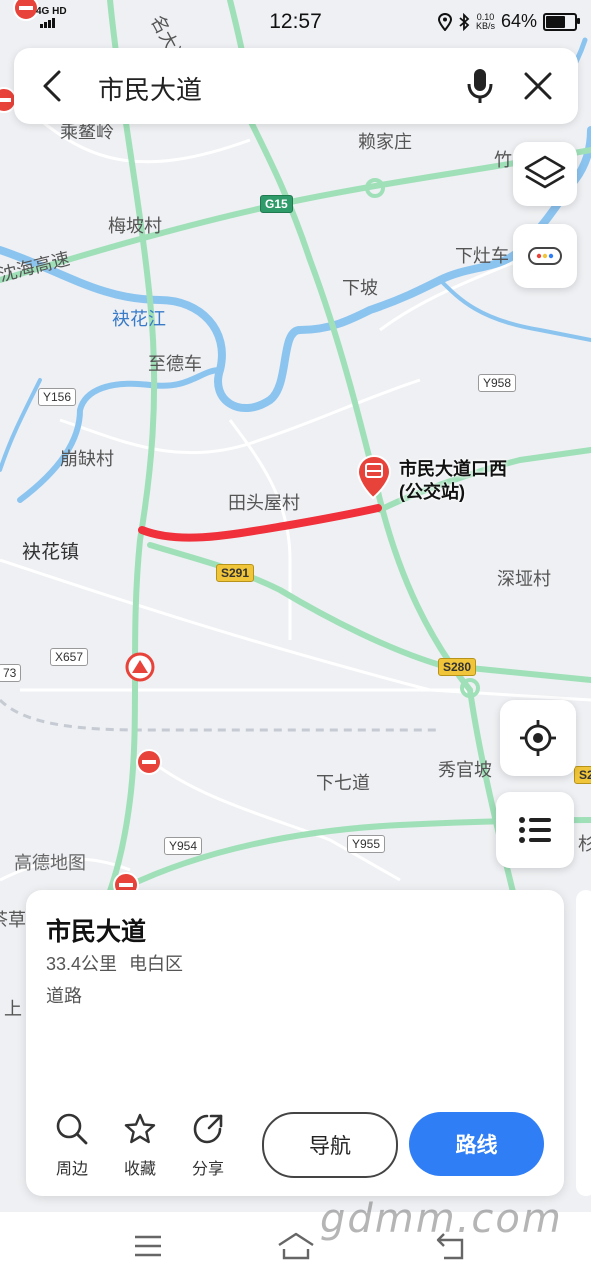 Image resolution: width=591 pixels, height=1280 pixels. Describe the element at coordinates (208, 1129) in the screenshot. I see `share-icon` at that location.